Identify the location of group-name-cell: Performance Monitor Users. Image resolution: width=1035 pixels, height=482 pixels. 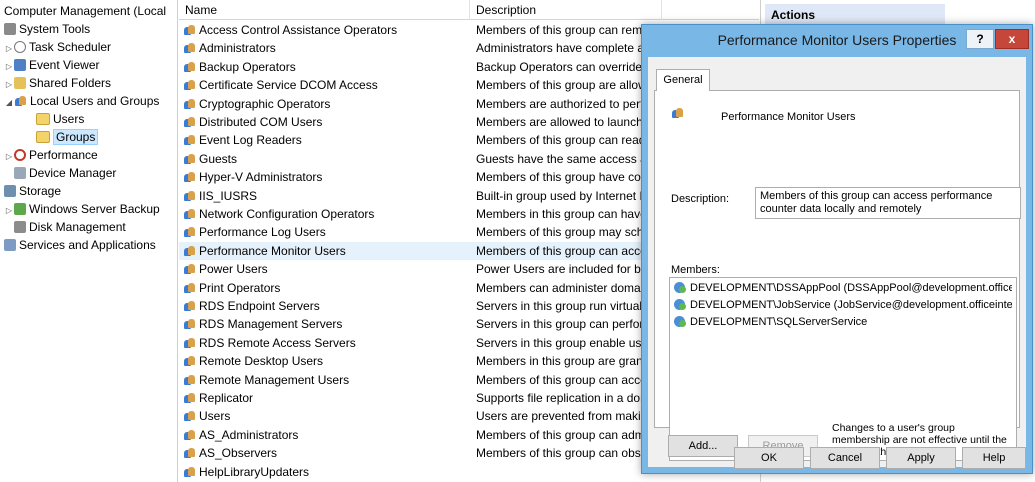
(328, 251).